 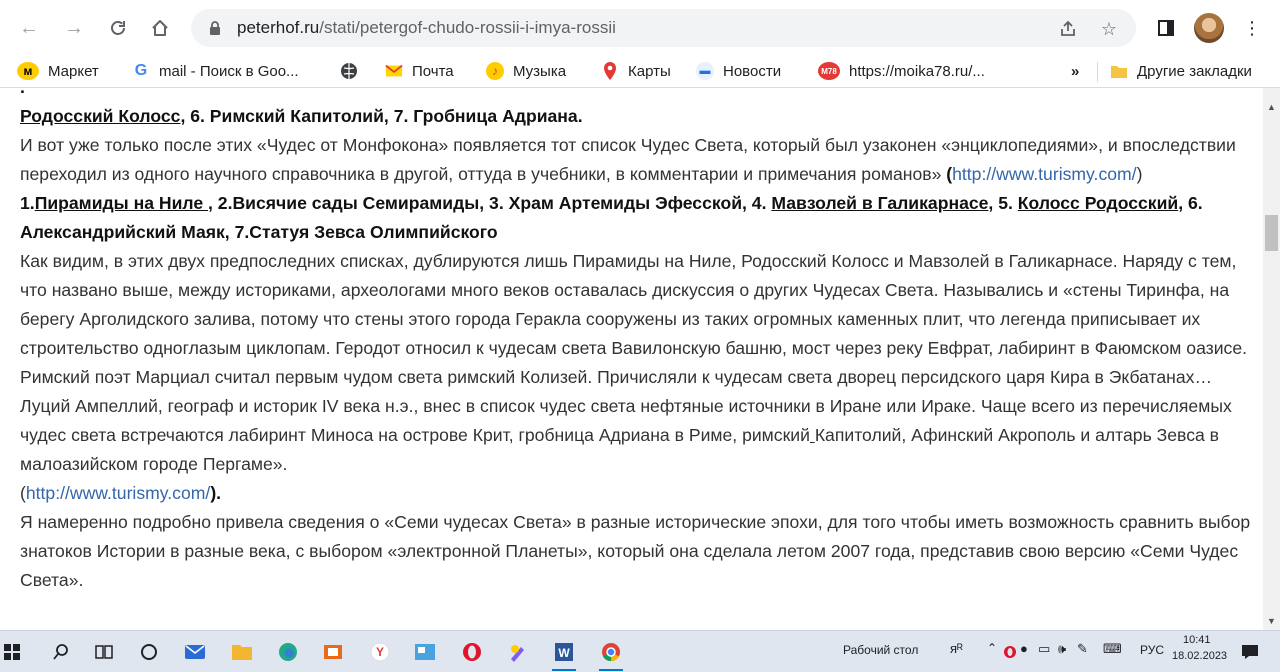 What do you see at coordinates (1044, 174) in the screenshot?
I see `source-link-1: http://www.turismy.com/` at bounding box center [1044, 174].